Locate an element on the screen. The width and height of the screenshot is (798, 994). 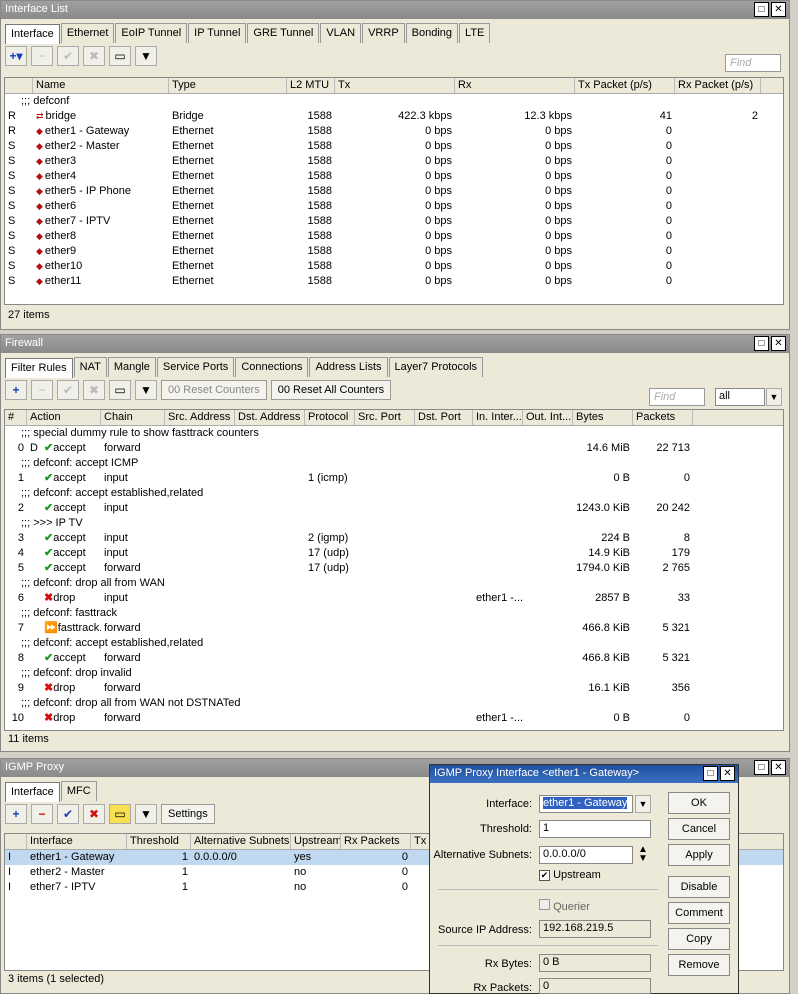
column-header: Threshold is located at coordinates (159, 841).